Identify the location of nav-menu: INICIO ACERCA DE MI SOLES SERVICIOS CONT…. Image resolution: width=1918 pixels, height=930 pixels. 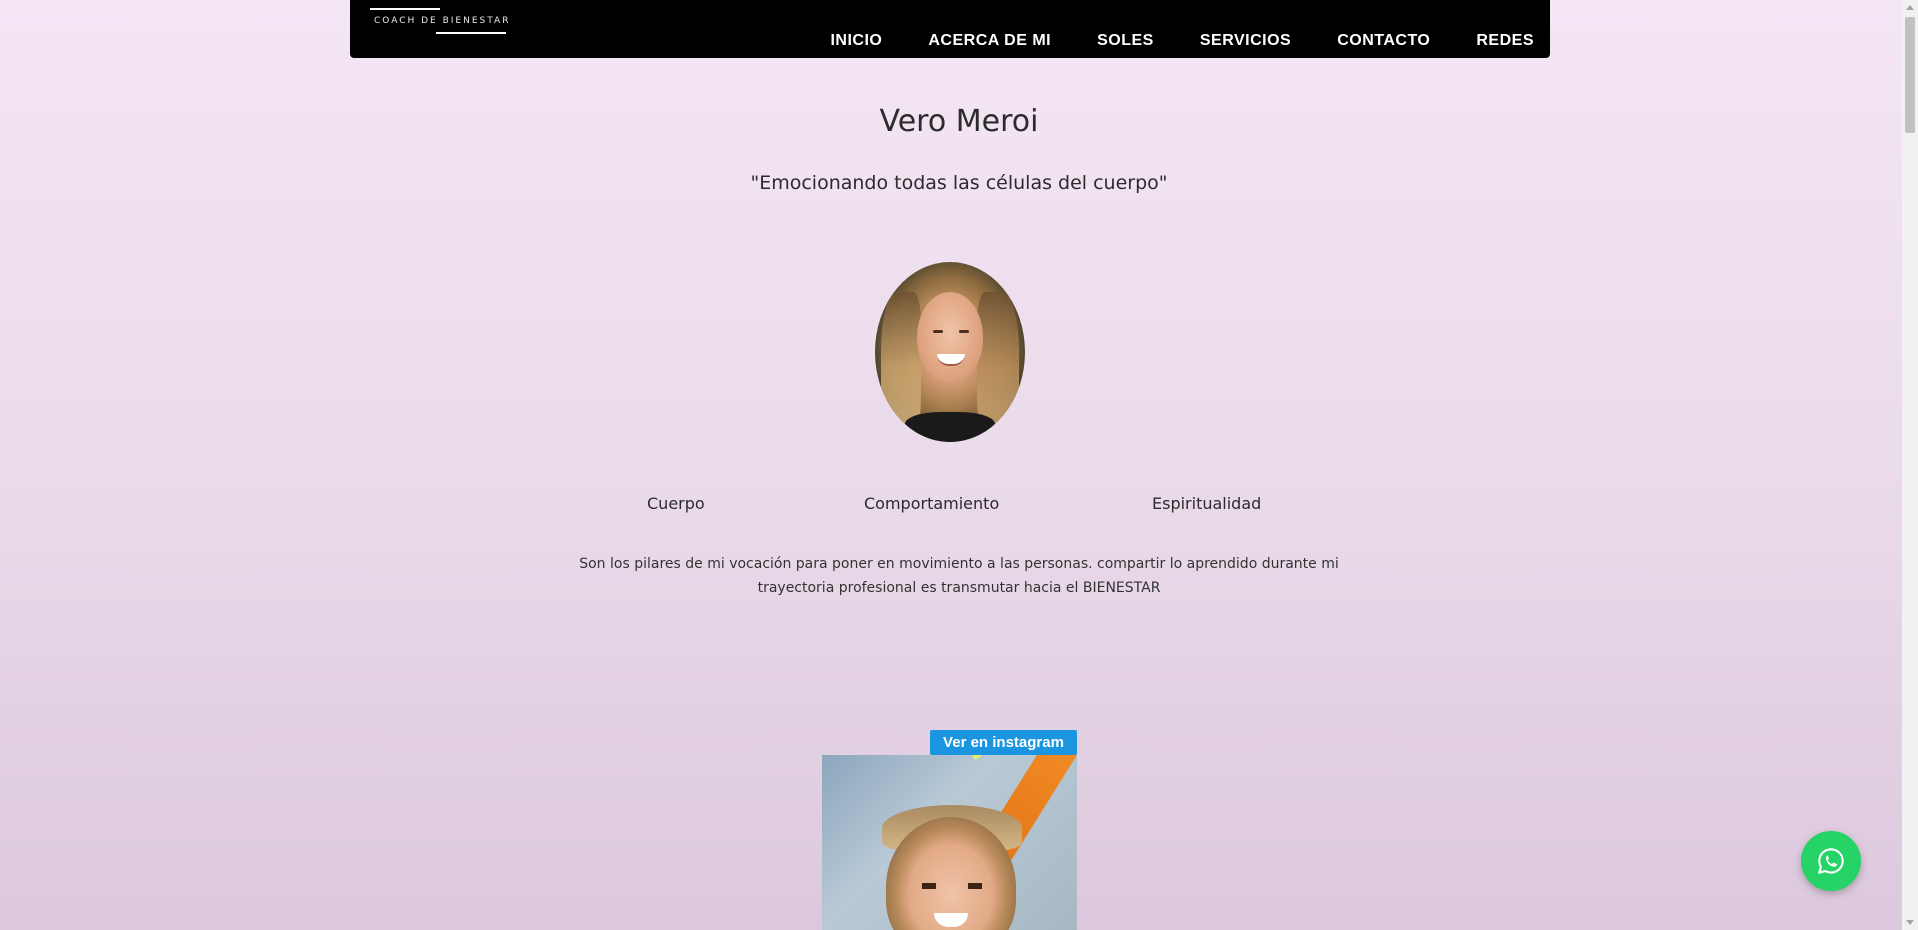
(1159, 41).